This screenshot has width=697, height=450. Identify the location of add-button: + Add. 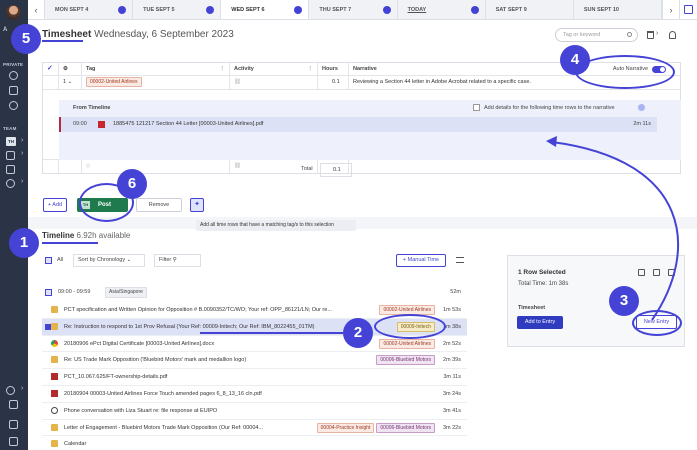
(55, 205).